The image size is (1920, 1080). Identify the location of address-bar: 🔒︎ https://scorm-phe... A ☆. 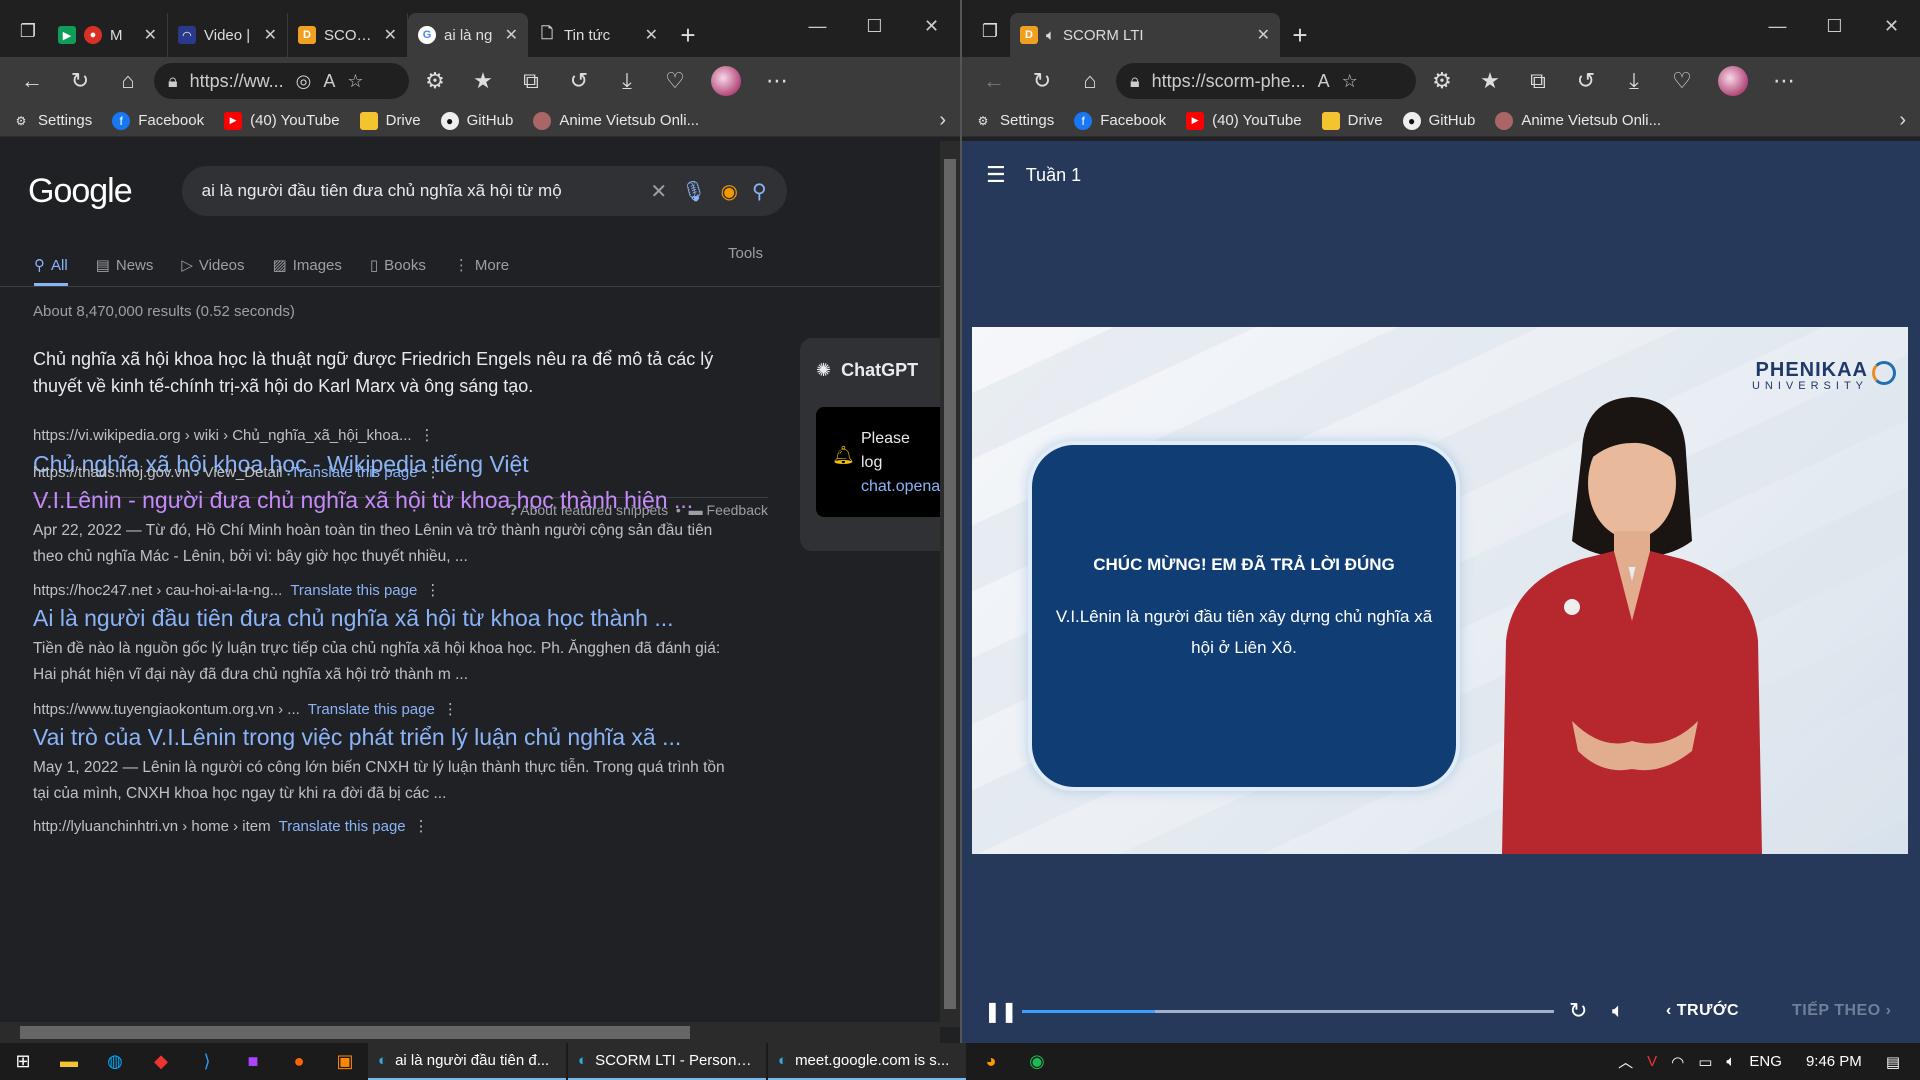
(1266, 81).